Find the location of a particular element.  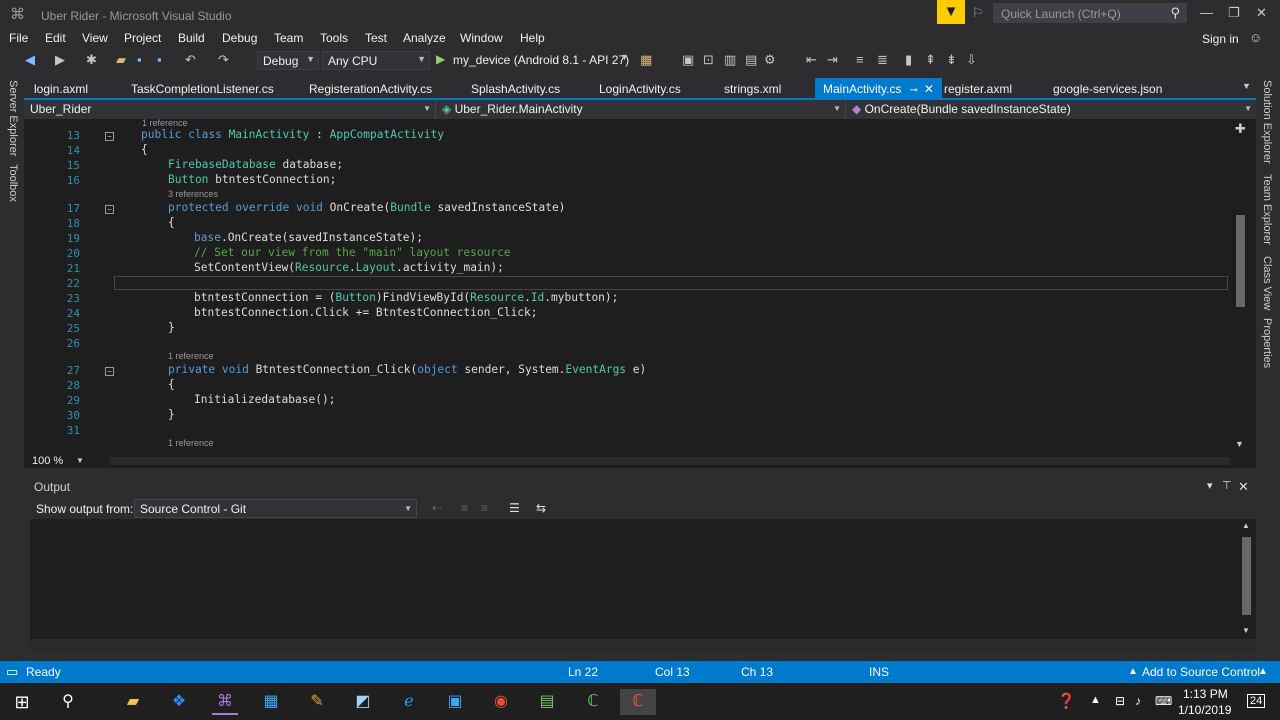

run-target-button: my_device (Android 8.1 - API 27) is located at coordinates (541, 60).